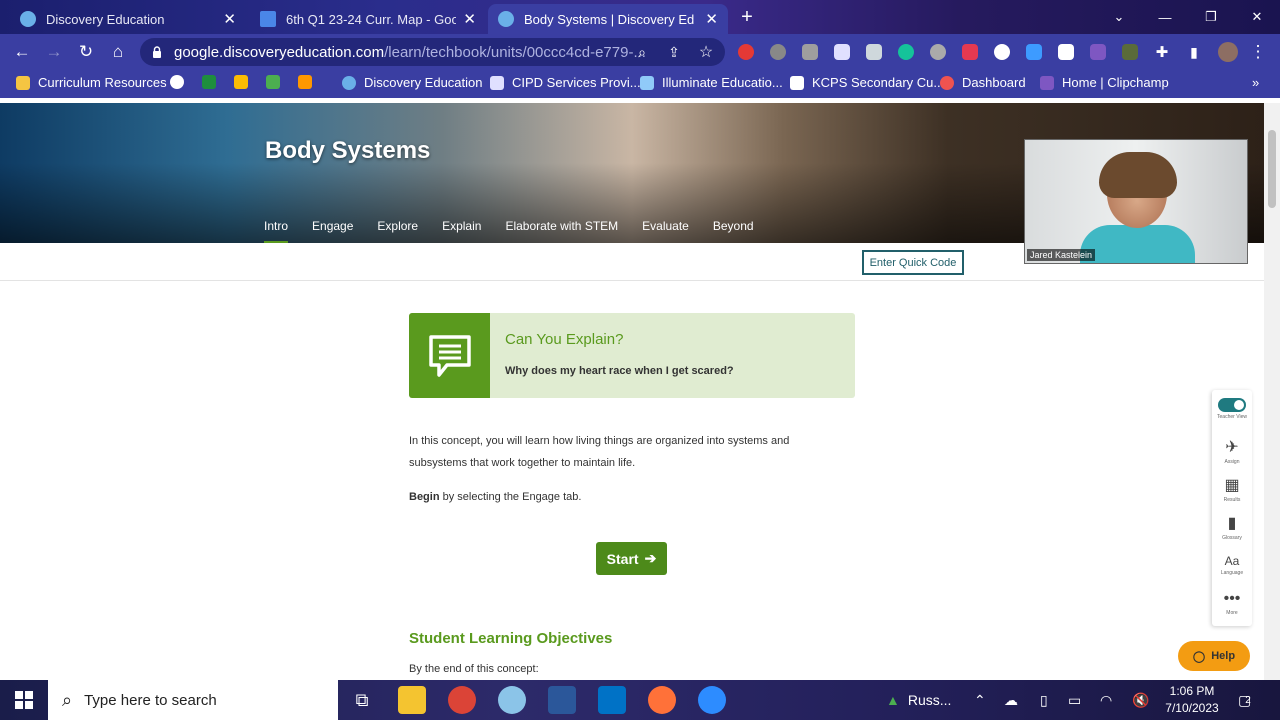  I want to click on battery-icon: ▭, so click(1074, 700).